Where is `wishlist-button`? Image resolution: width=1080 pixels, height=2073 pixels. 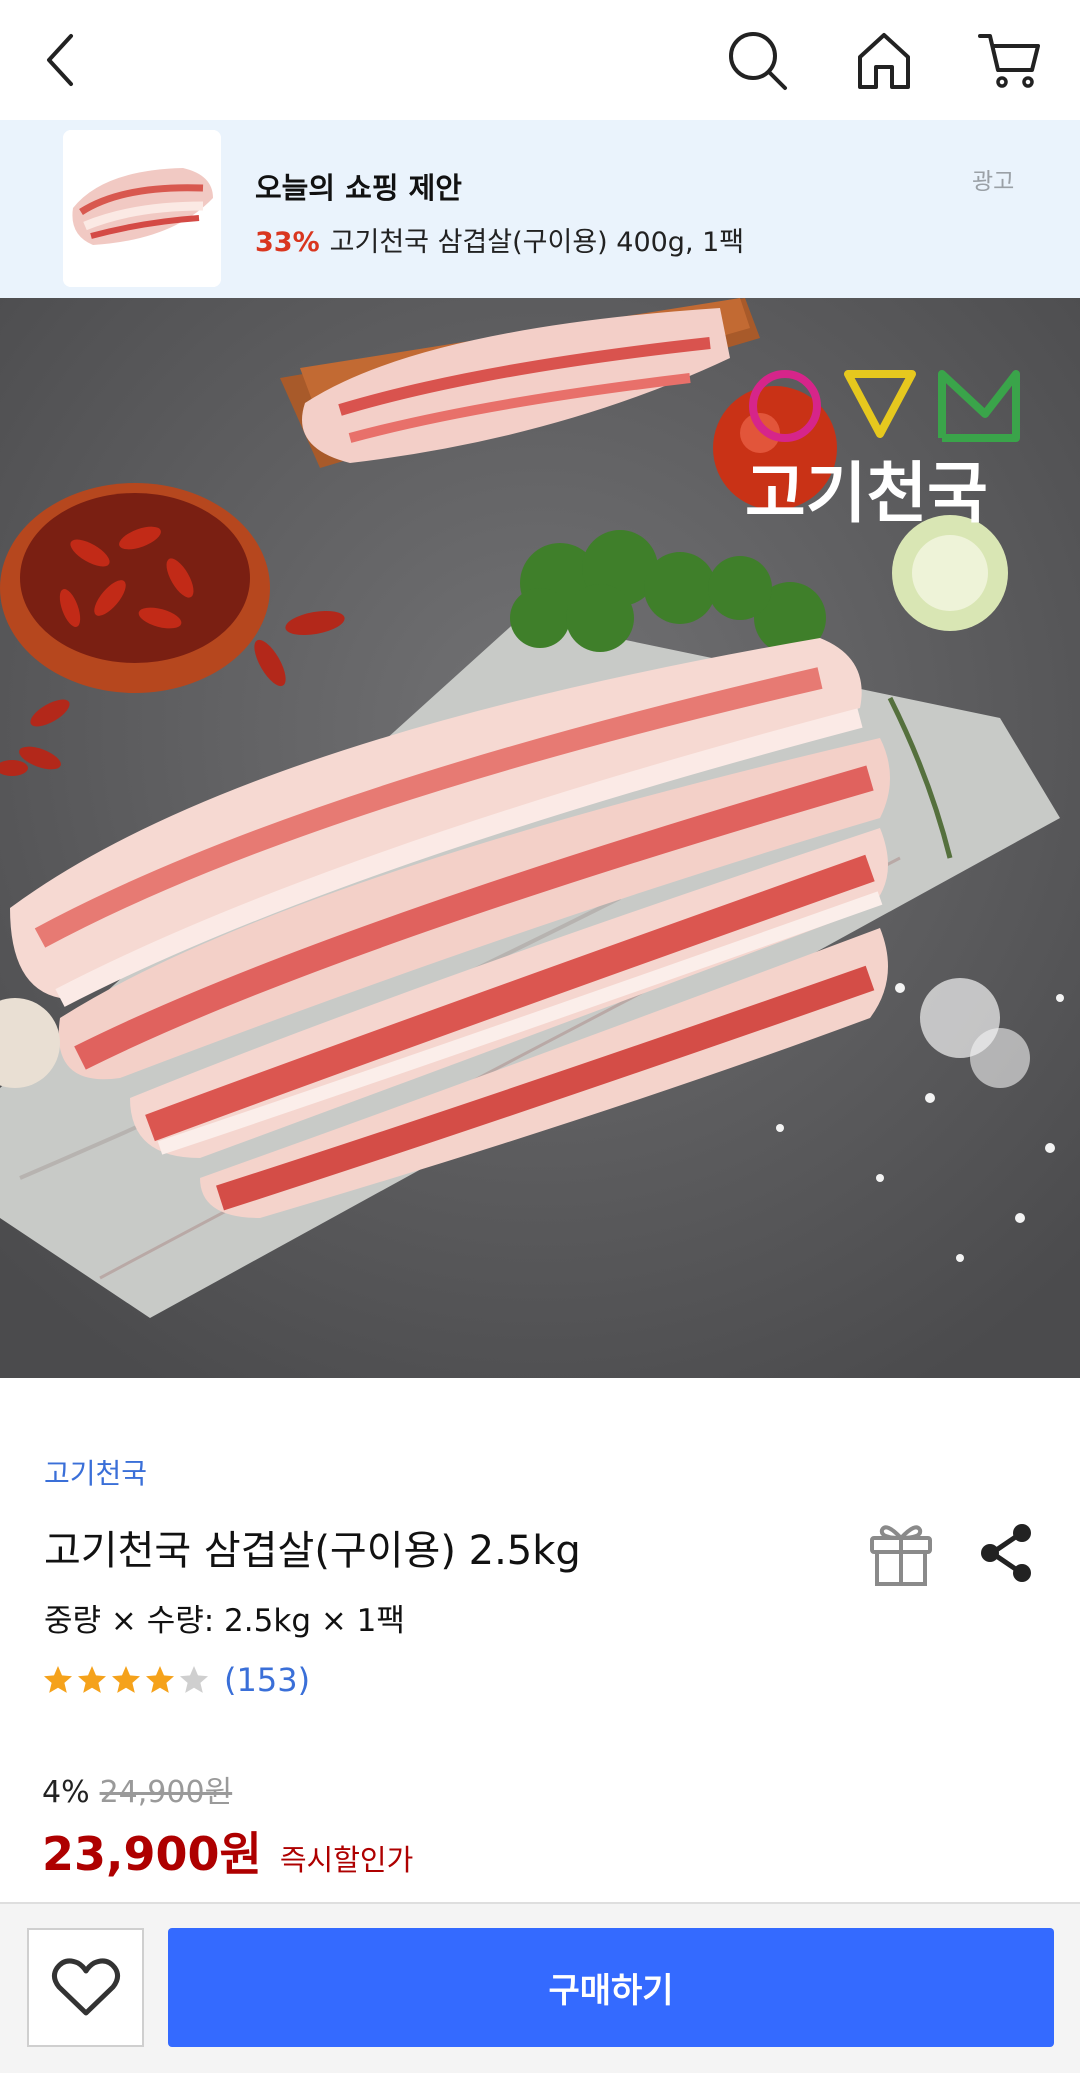
wishlist-button is located at coordinates (85, 1987).